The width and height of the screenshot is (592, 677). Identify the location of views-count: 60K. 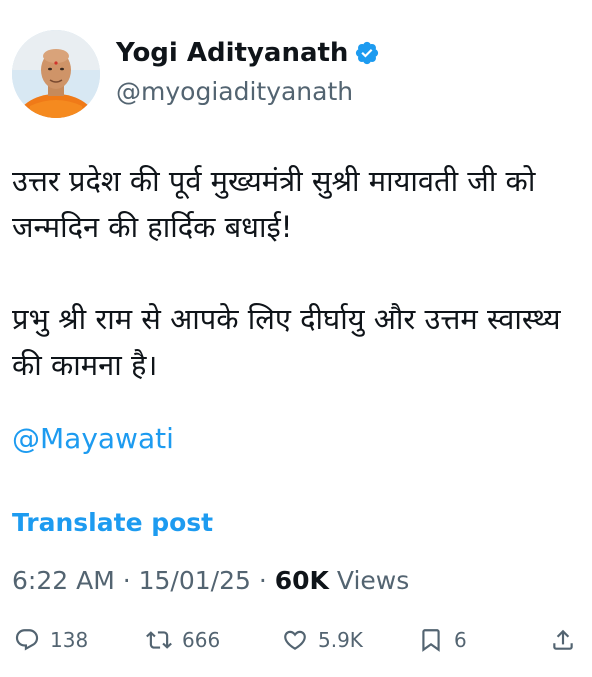
(301, 580).